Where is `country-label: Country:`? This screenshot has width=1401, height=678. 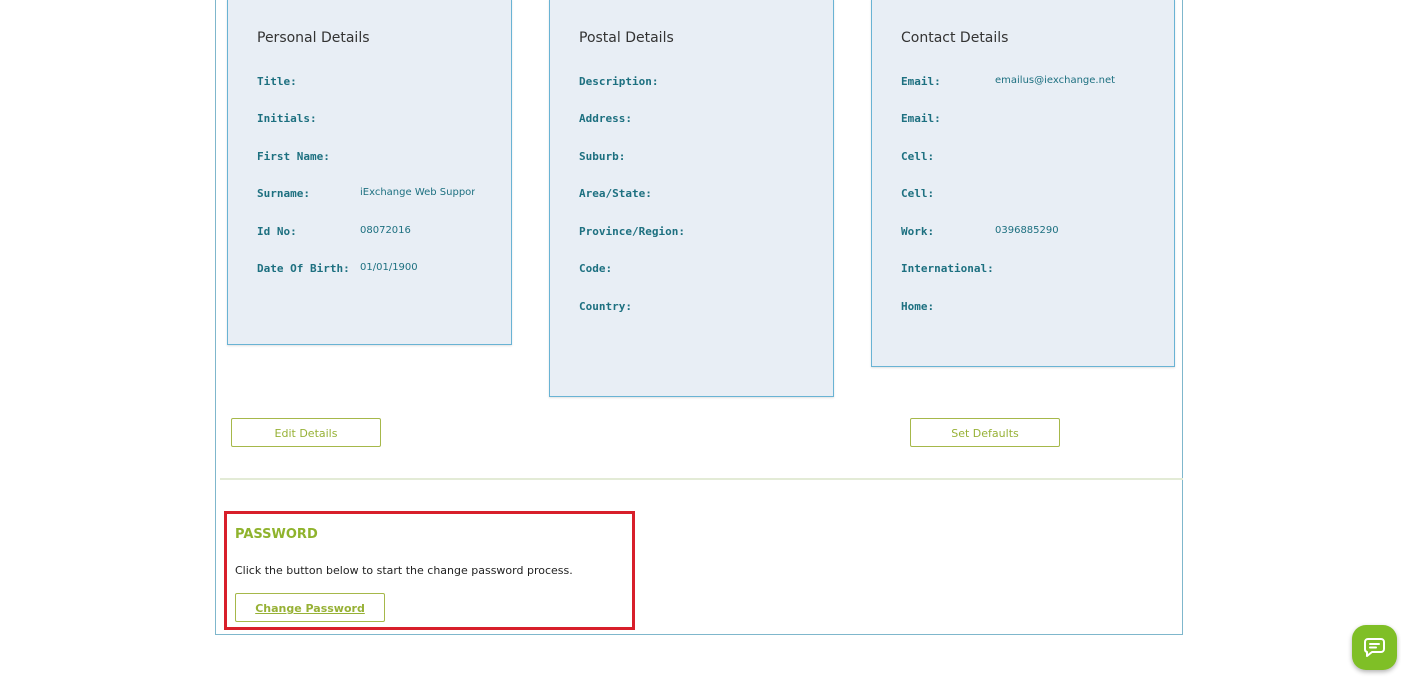
country-label: Country: is located at coordinates (605, 306).